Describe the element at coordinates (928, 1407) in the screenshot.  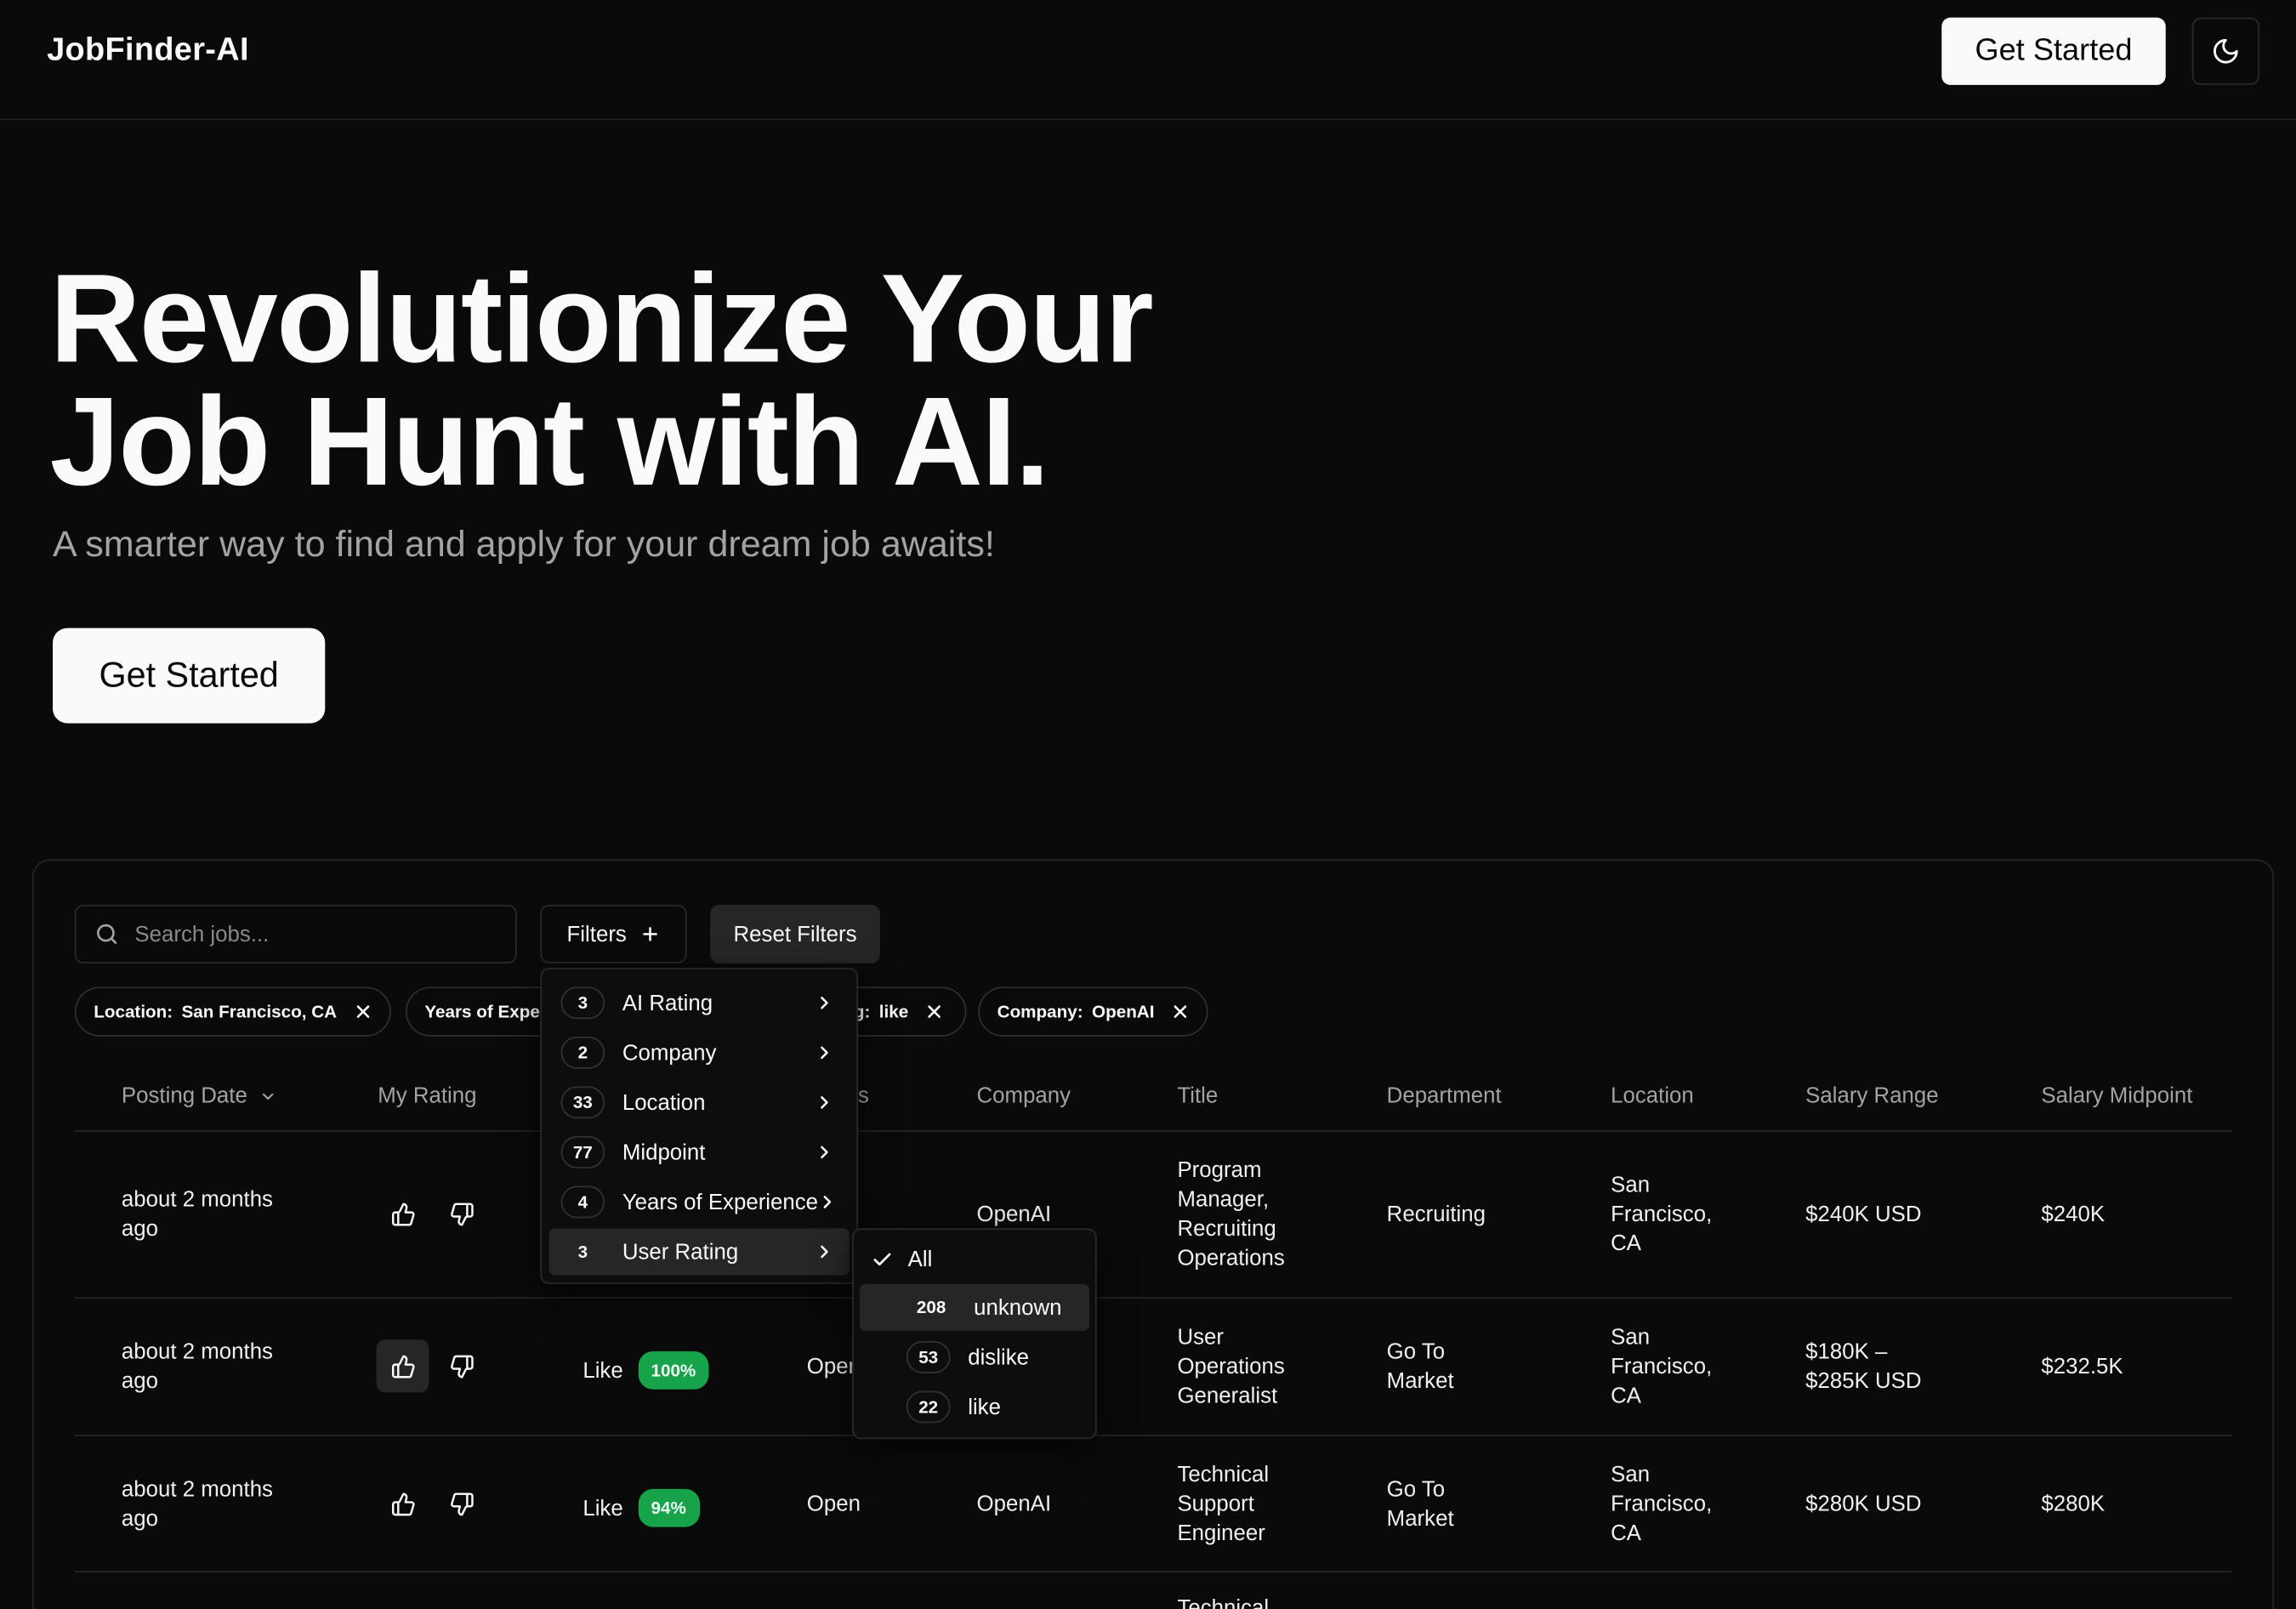
I see `submenu-item-count: 22` at that location.